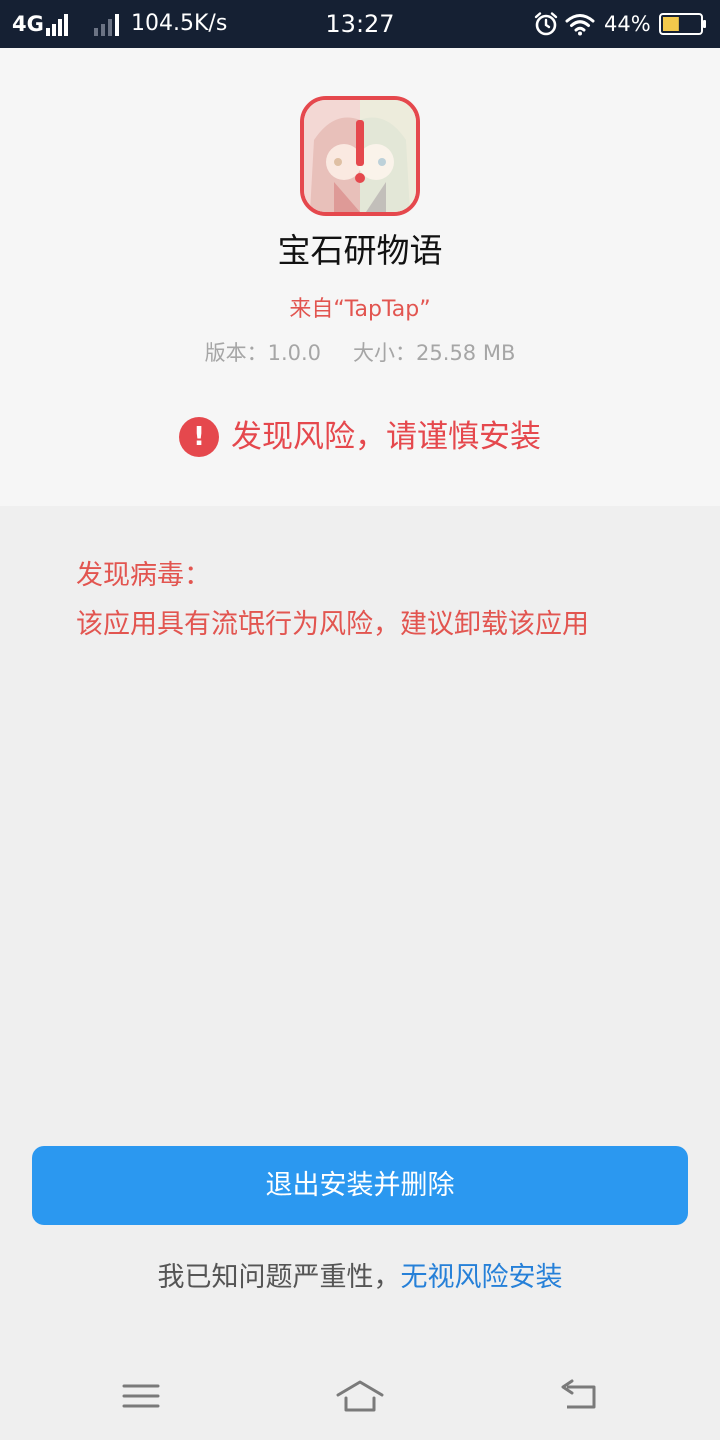  I want to click on app-name: 宝石研物语, so click(360, 250).